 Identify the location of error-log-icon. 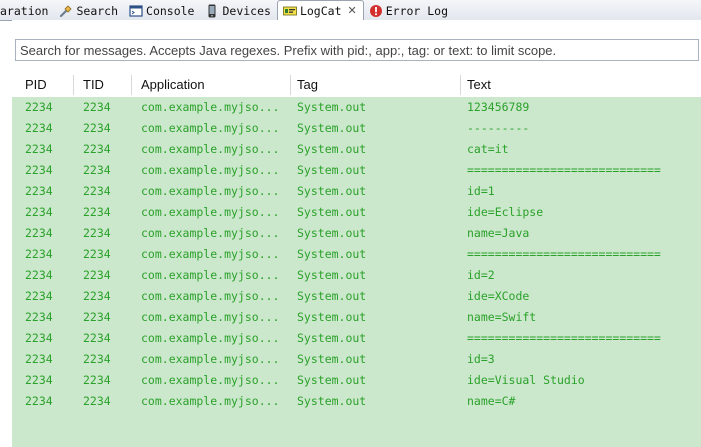
(375, 10).